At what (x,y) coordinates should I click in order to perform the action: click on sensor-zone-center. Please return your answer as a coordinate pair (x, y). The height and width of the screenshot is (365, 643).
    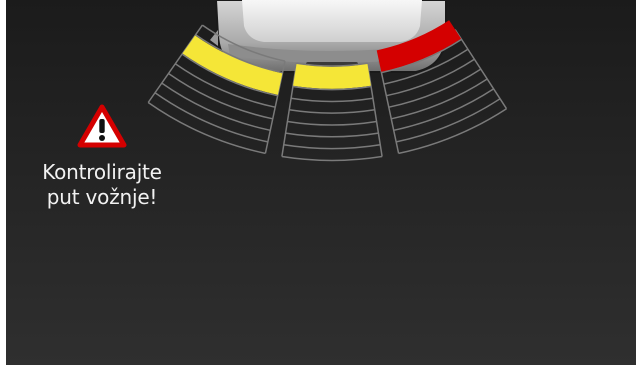
    Looking at the image, I should click on (332, 112).